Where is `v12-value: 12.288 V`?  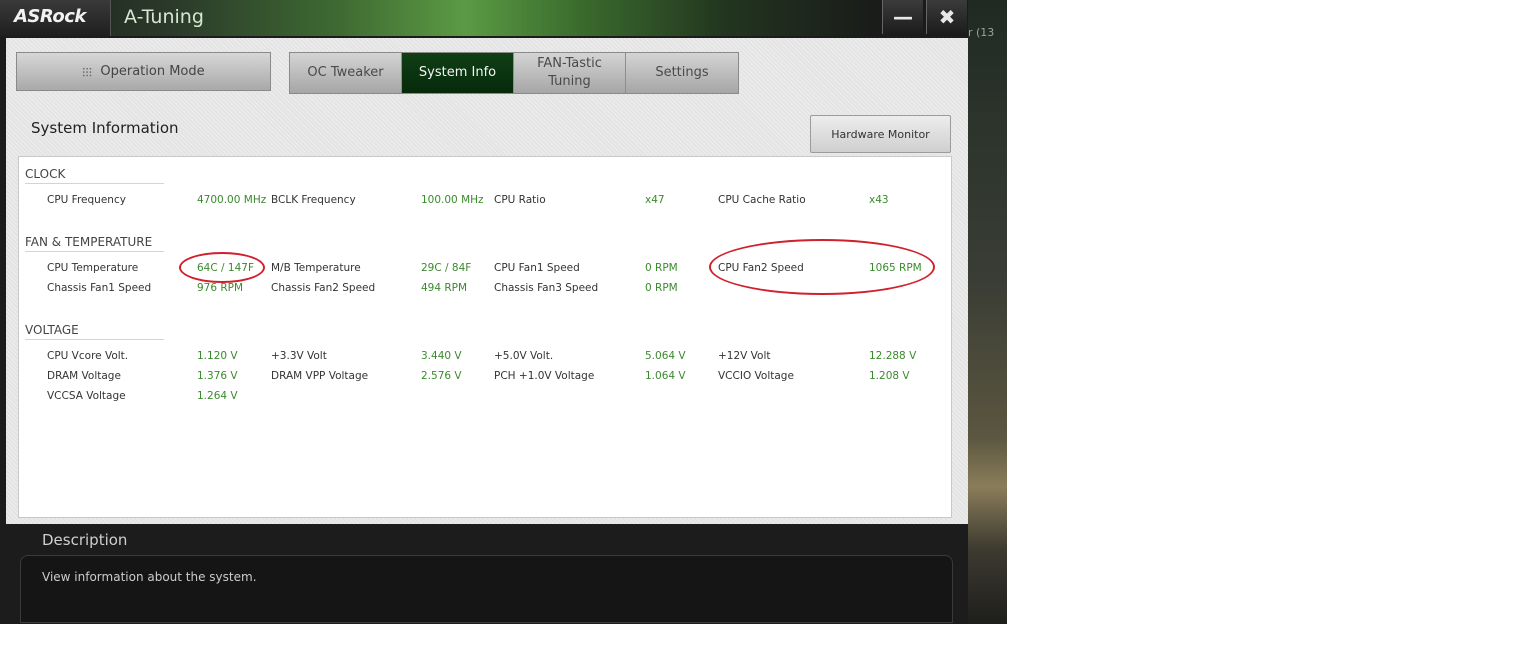 v12-value: 12.288 V is located at coordinates (893, 356).